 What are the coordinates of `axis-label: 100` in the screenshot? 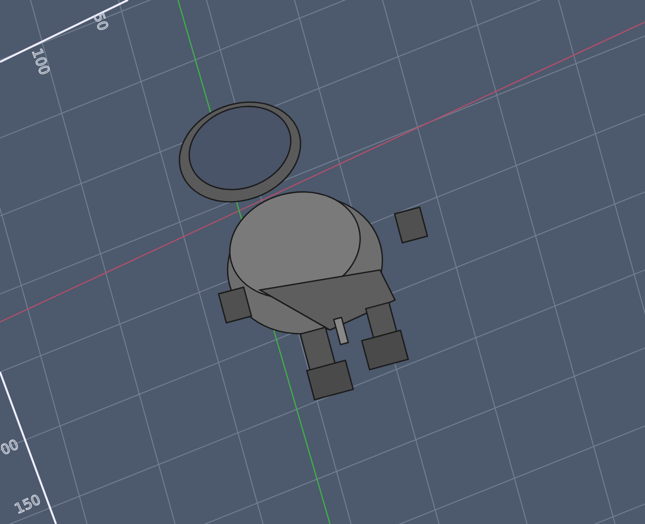 It's located at (40, 62).